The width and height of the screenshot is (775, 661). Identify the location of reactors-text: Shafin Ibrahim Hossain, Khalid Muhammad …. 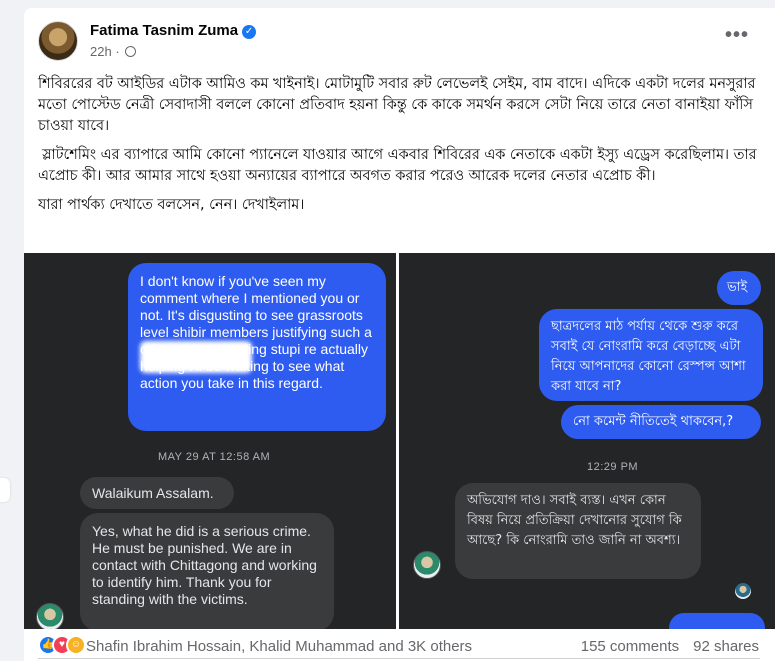
(279, 646).